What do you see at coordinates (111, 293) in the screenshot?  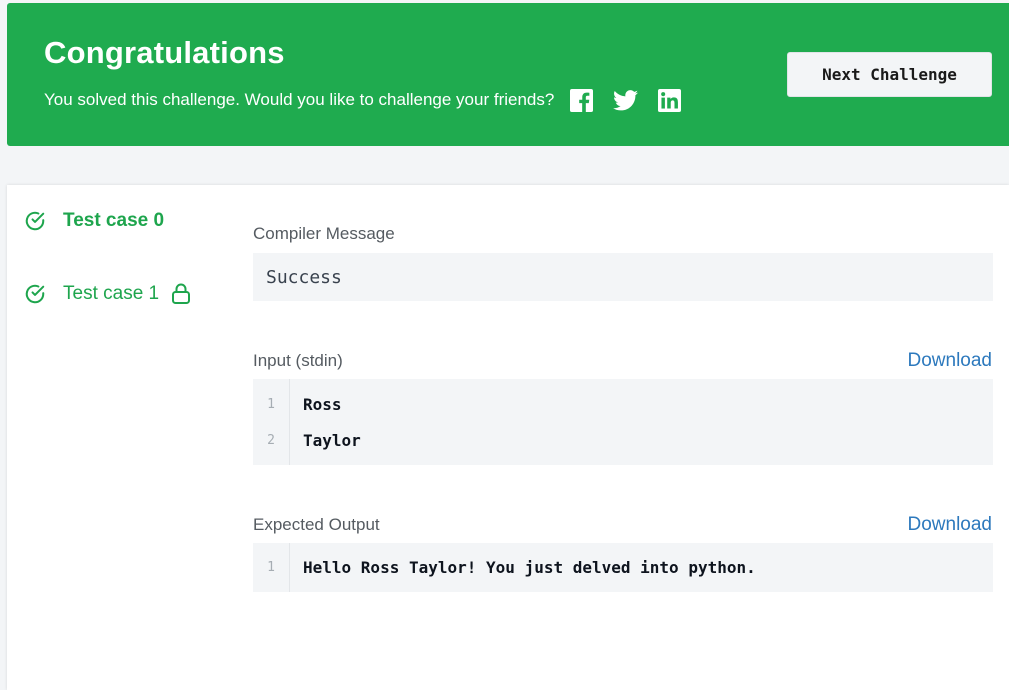 I see `test-case-label: Test case 1` at bounding box center [111, 293].